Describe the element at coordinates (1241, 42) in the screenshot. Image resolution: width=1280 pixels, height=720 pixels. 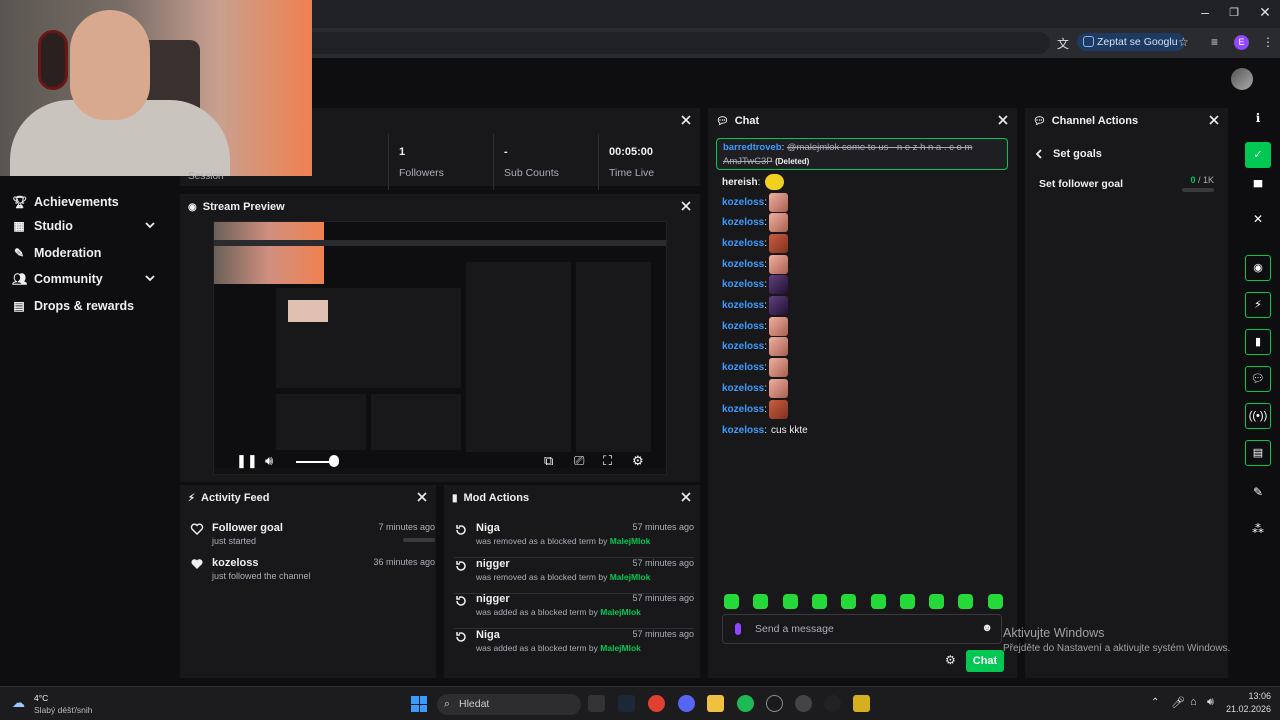
I see `profile-avatar: E` at that location.